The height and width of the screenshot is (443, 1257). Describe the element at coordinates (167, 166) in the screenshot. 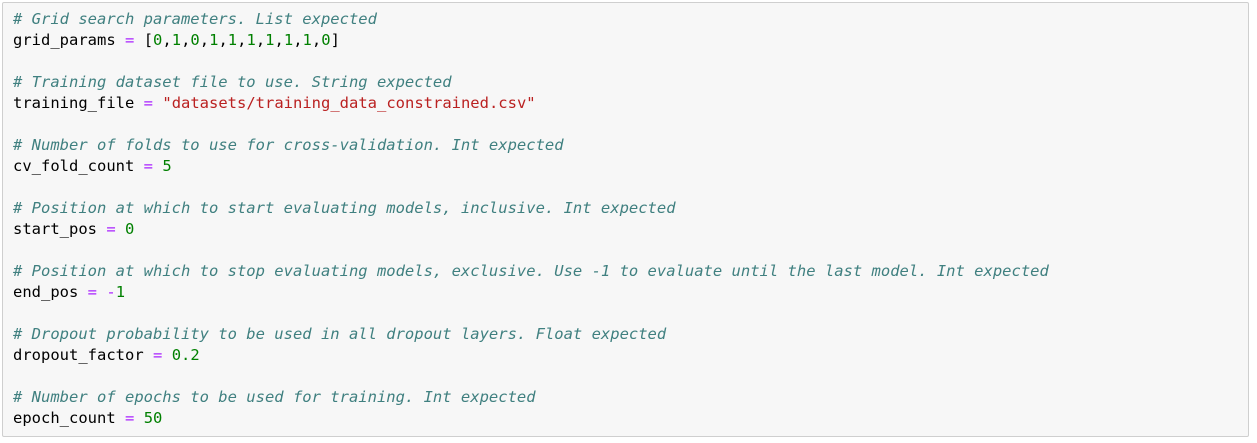

I see `number-value: 5` at that location.